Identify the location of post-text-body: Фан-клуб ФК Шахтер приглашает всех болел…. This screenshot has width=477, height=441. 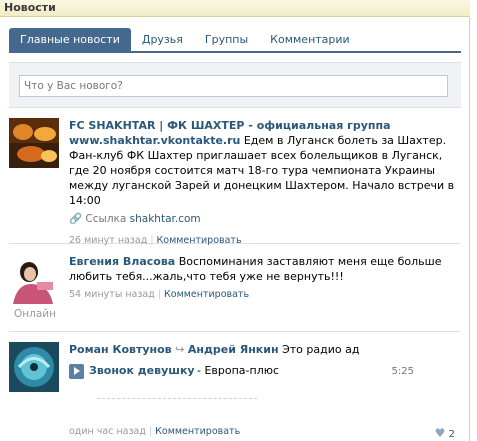
(262, 178).